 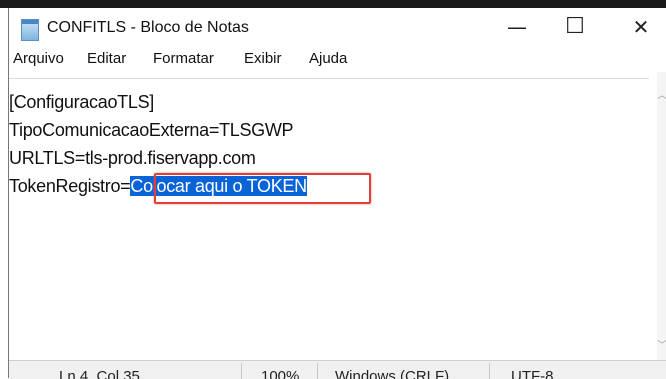 I want to click on chevron-down-icon: ﹀, so click(x=661, y=344).